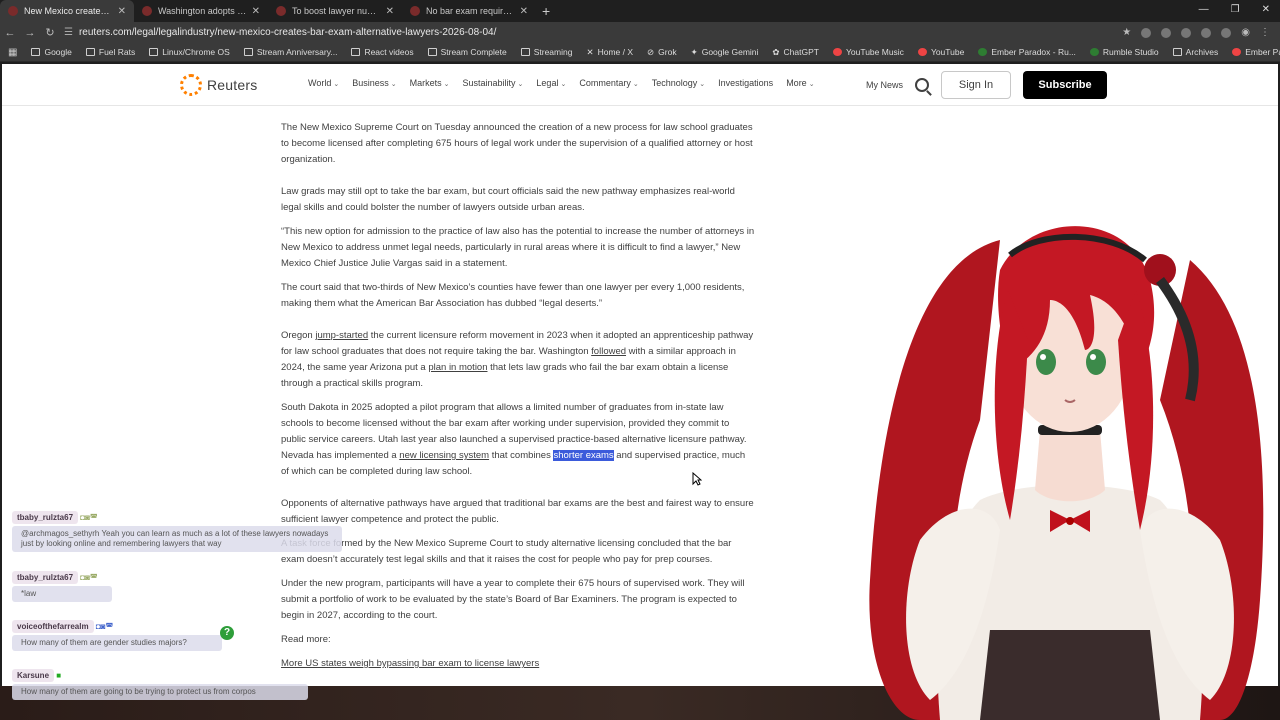  I want to click on bookmark-item: Archives, so click(1195, 52).